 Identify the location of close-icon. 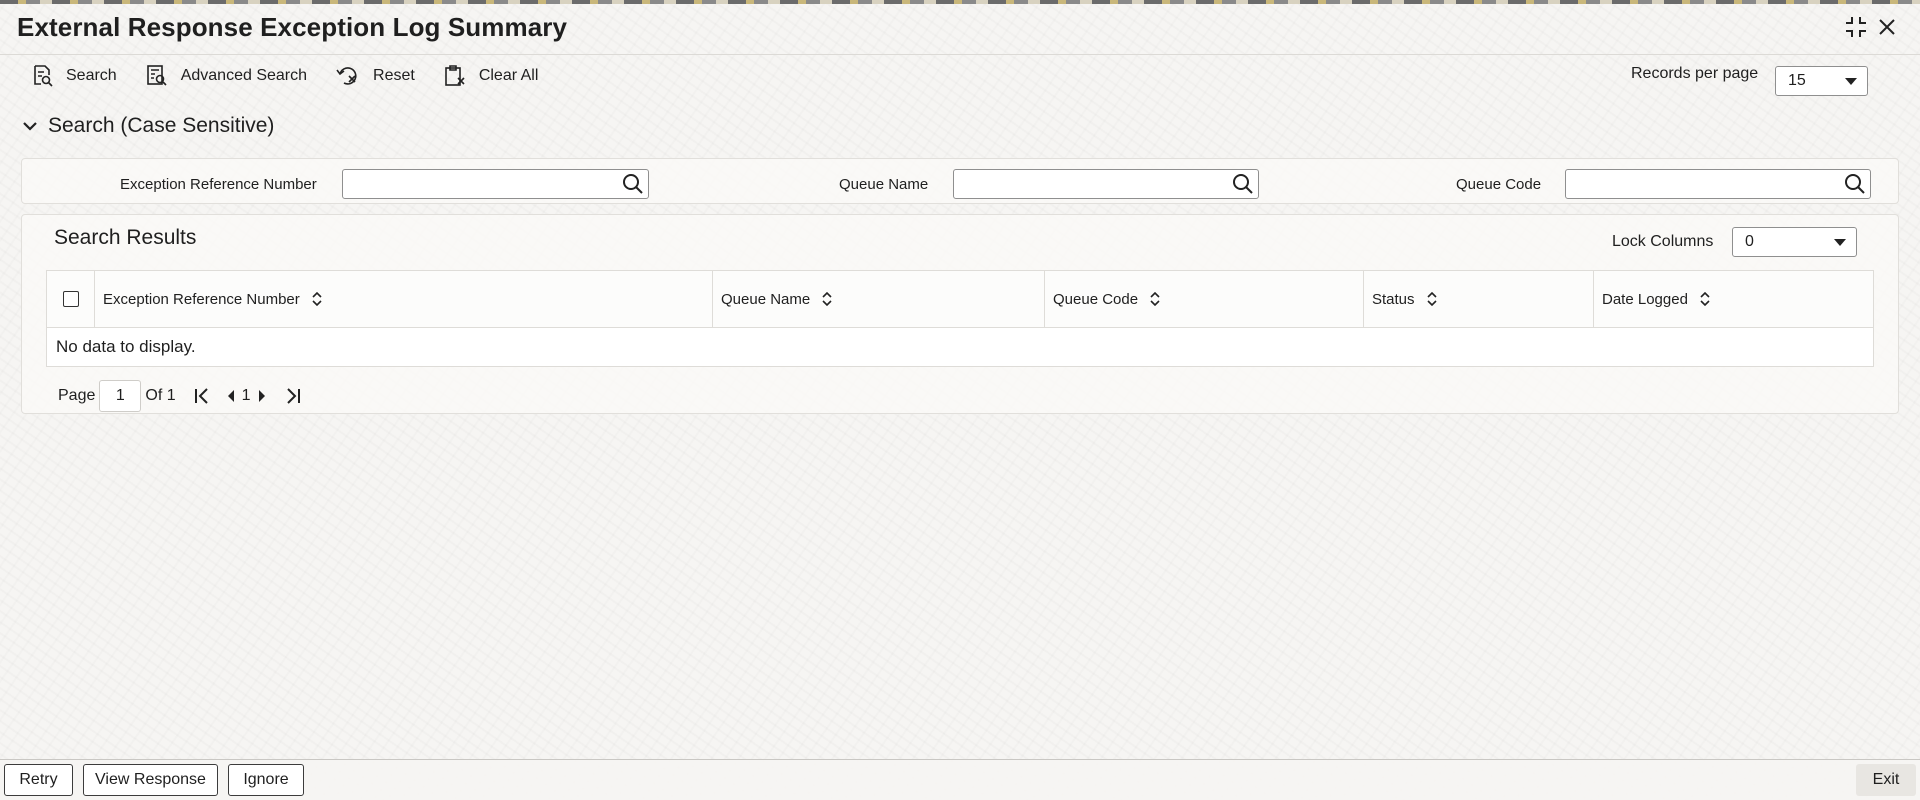
(1887, 27).